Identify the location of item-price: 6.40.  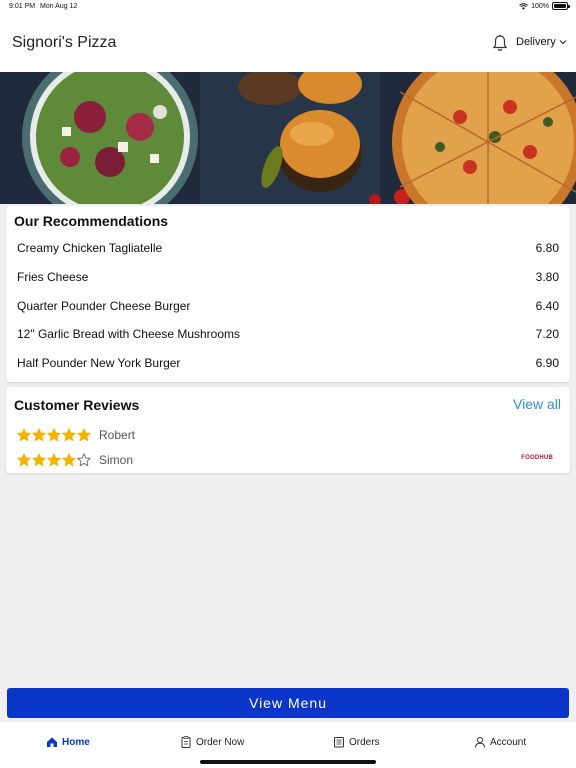
(547, 305).